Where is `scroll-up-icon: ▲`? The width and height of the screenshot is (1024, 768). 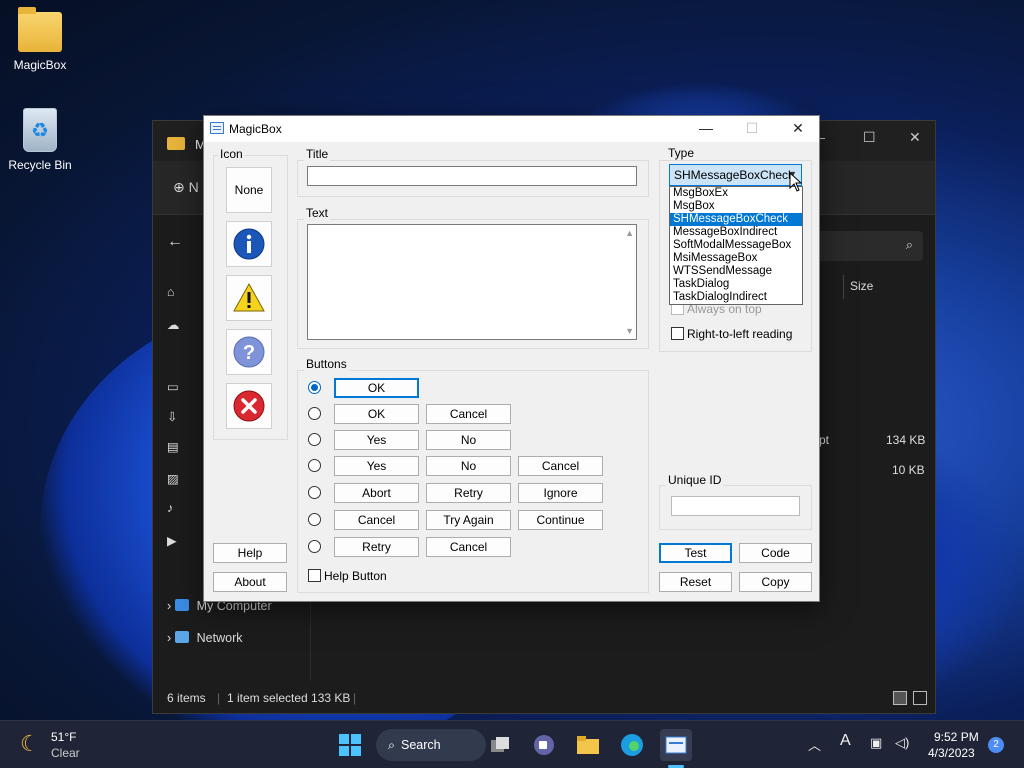 scroll-up-icon: ▲ is located at coordinates (629, 233).